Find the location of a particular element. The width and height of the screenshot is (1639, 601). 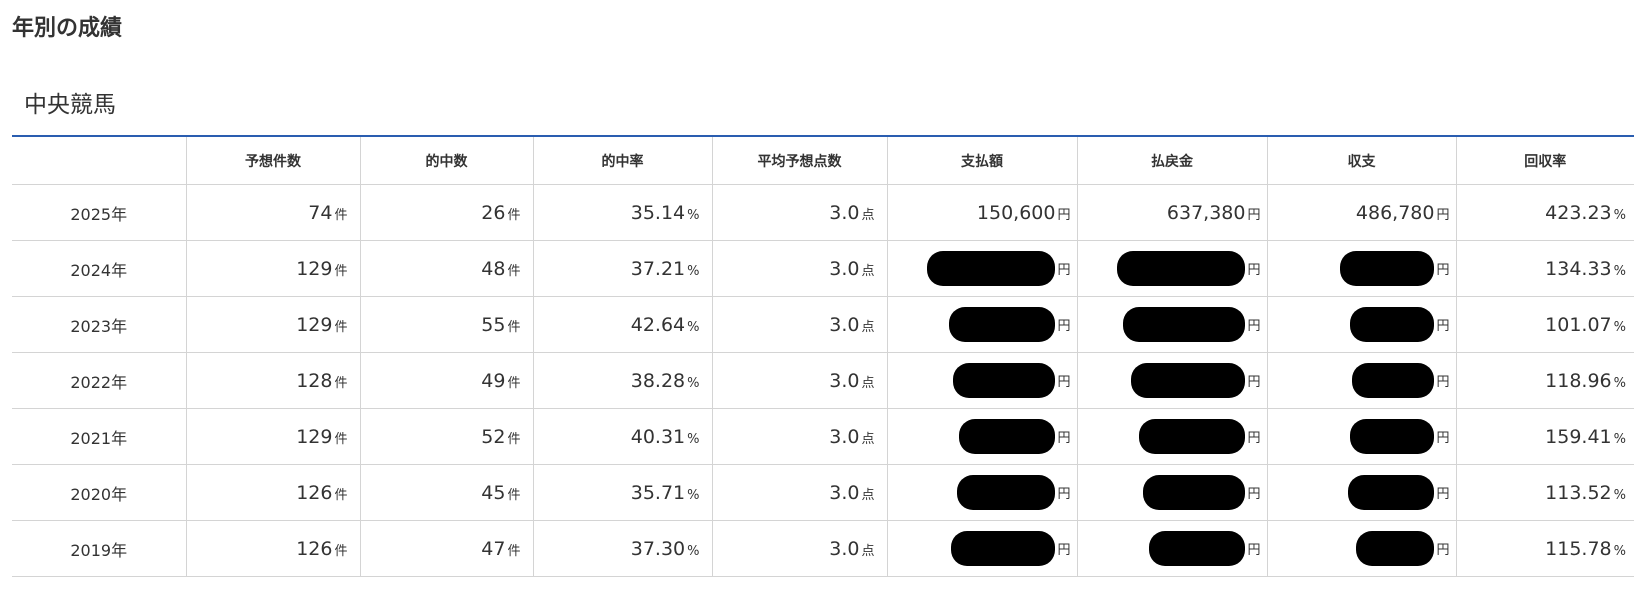

return-rate-cell-value: 134.33 is located at coordinates (1578, 268).